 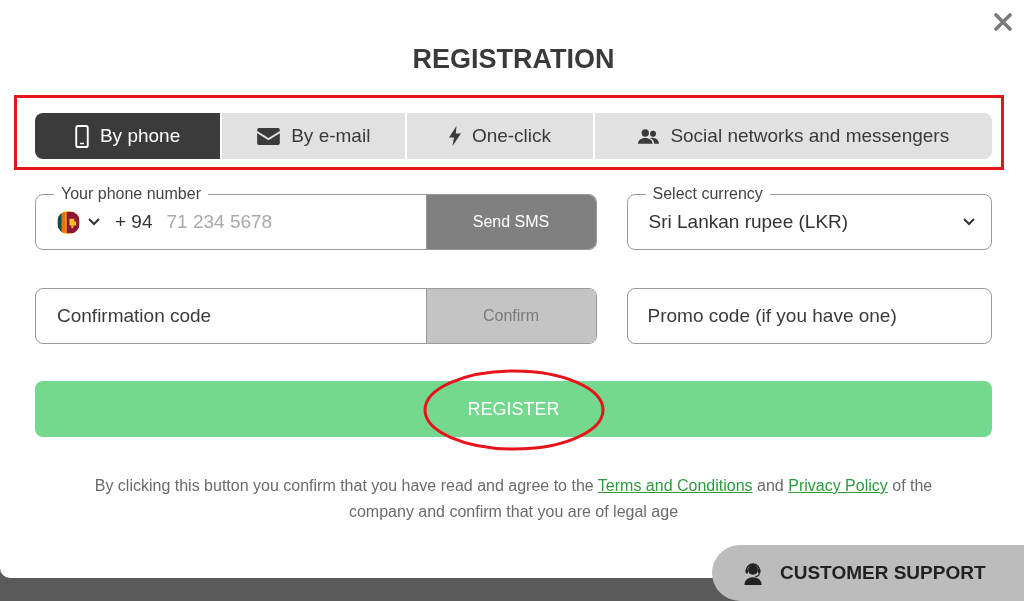 I want to click on registration-tab: Social networks and messengers, so click(x=793, y=136).